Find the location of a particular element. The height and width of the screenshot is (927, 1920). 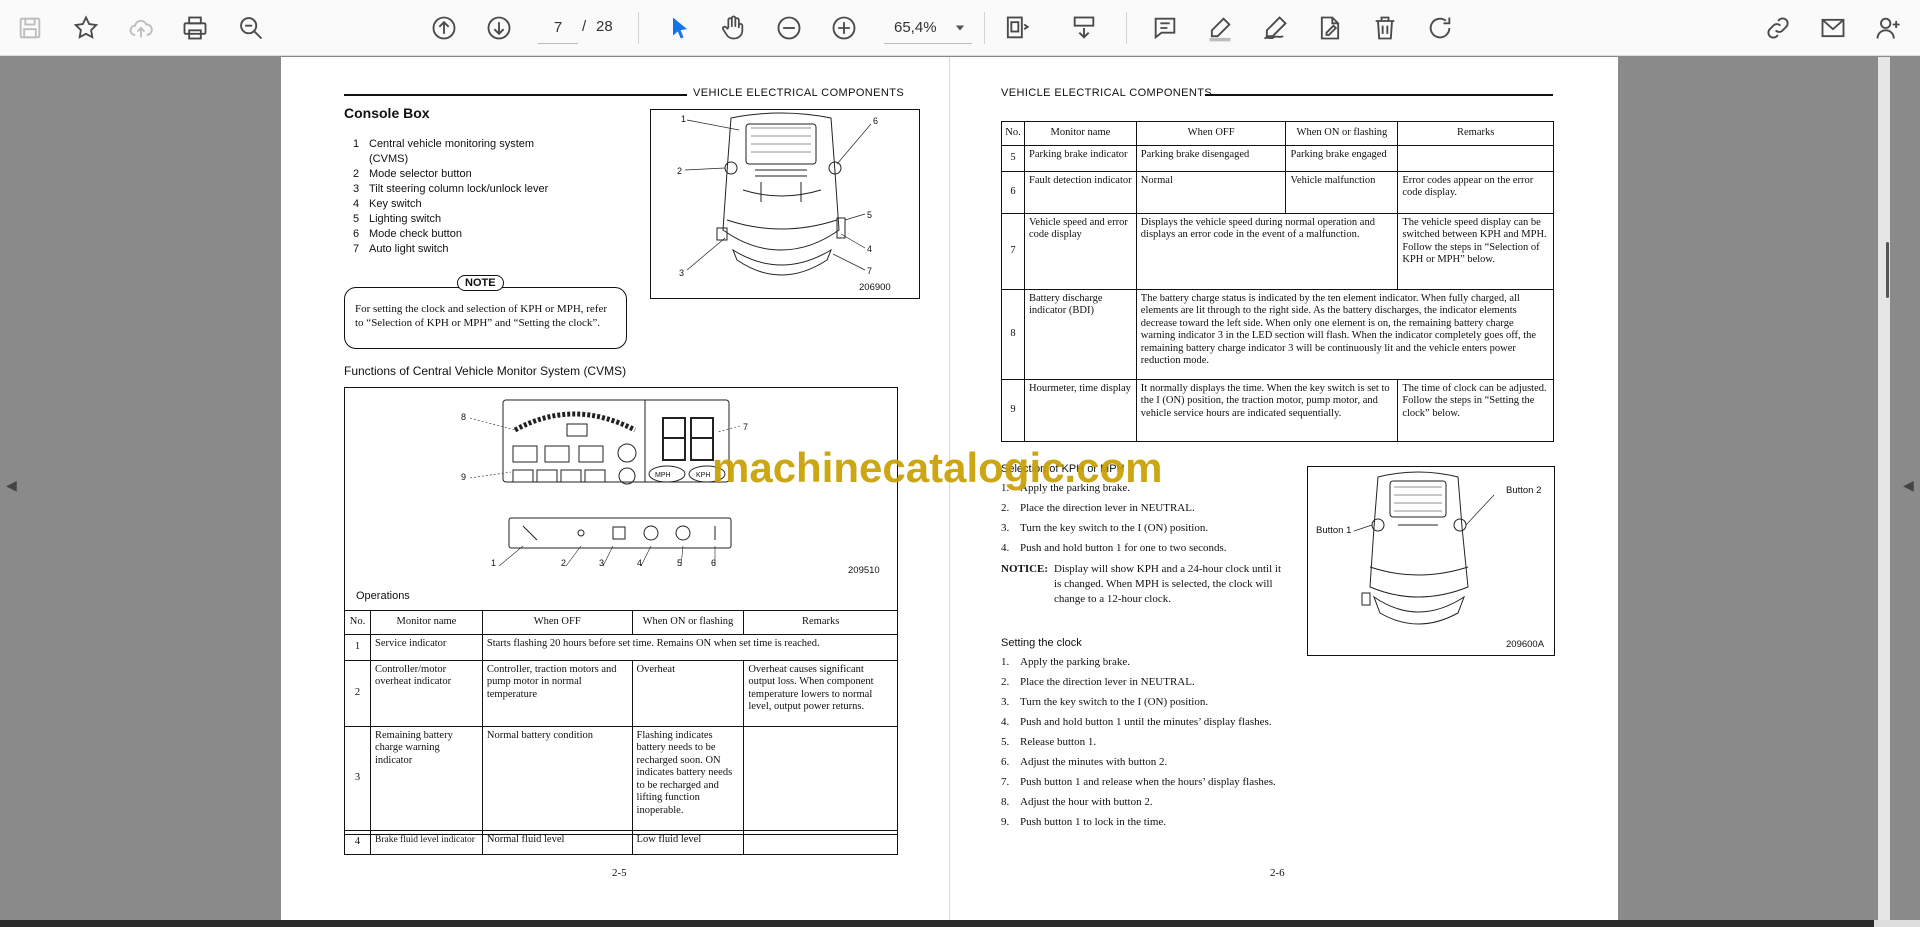

fig2-callout: 4 is located at coordinates (639, 563).